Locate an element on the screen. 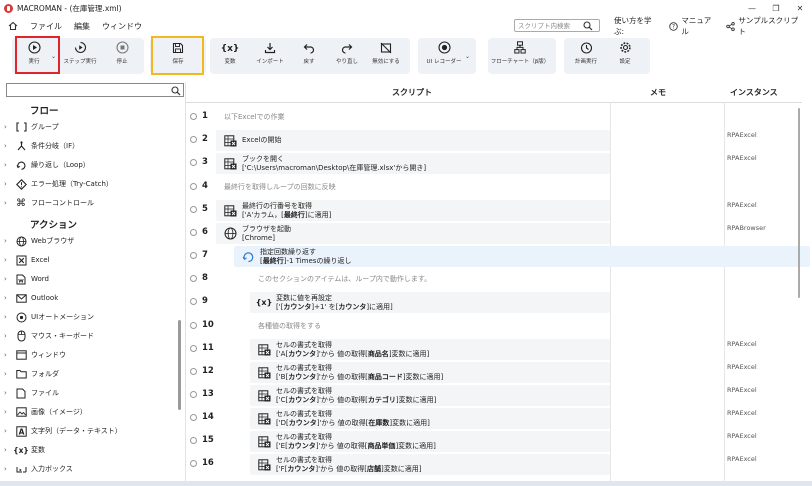 The image size is (812, 486). save-highlight-frame is located at coordinates (177, 55).